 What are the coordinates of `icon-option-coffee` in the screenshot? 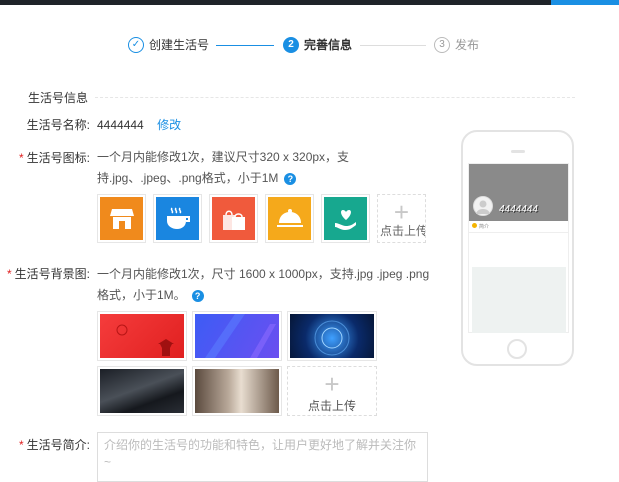 It's located at (177, 218).